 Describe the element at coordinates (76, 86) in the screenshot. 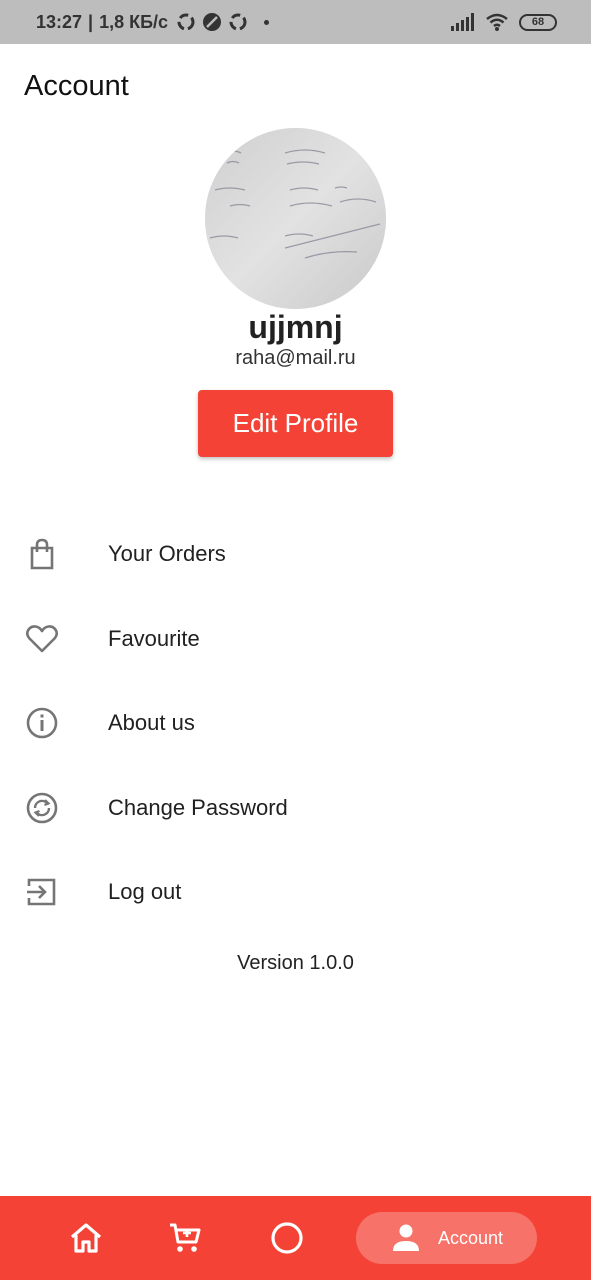

I see `page-title: Account` at that location.